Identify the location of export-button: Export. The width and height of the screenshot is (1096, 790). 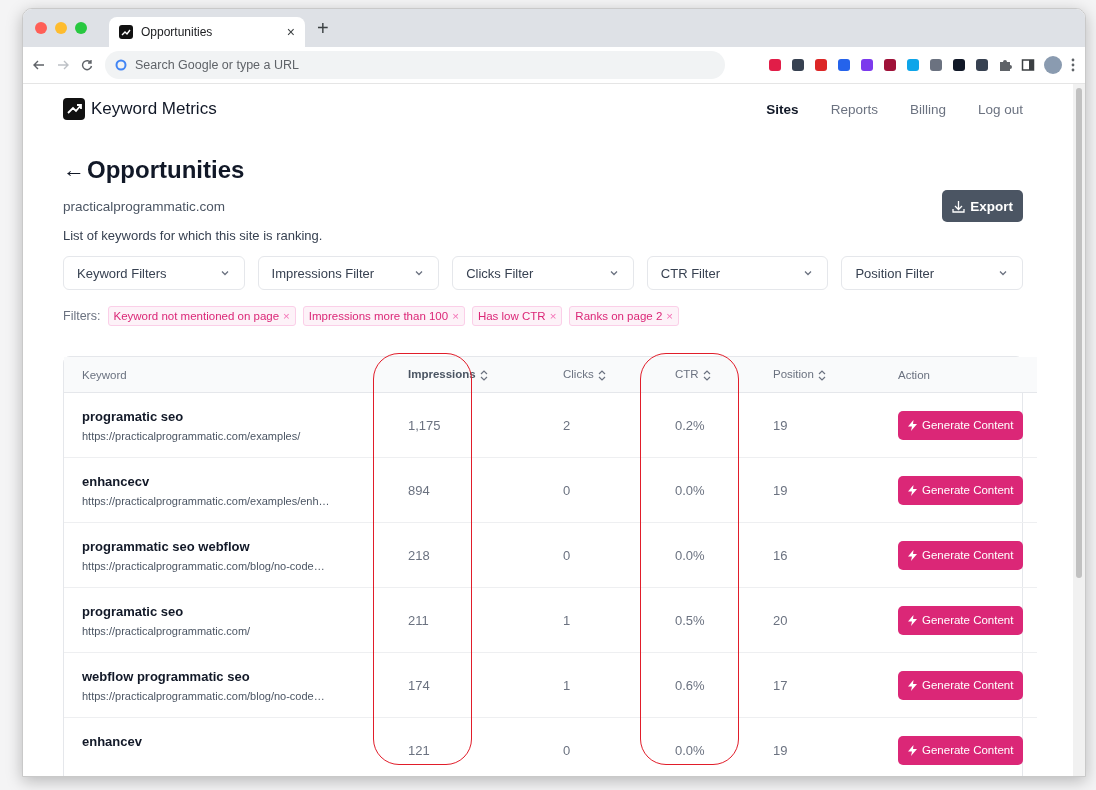
(982, 206).